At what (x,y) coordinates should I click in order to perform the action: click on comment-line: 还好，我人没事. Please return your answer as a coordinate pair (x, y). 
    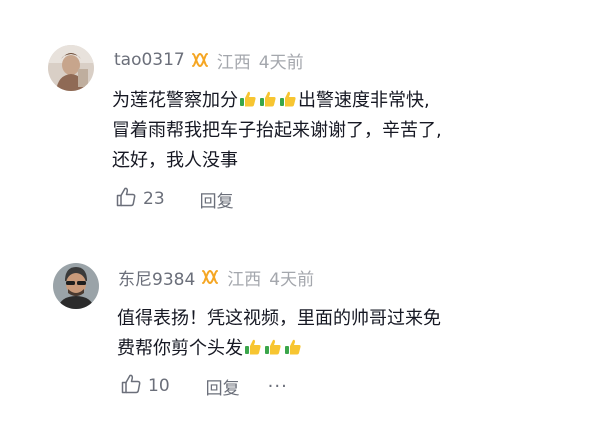
    Looking at the image, I should click on (175, 160).